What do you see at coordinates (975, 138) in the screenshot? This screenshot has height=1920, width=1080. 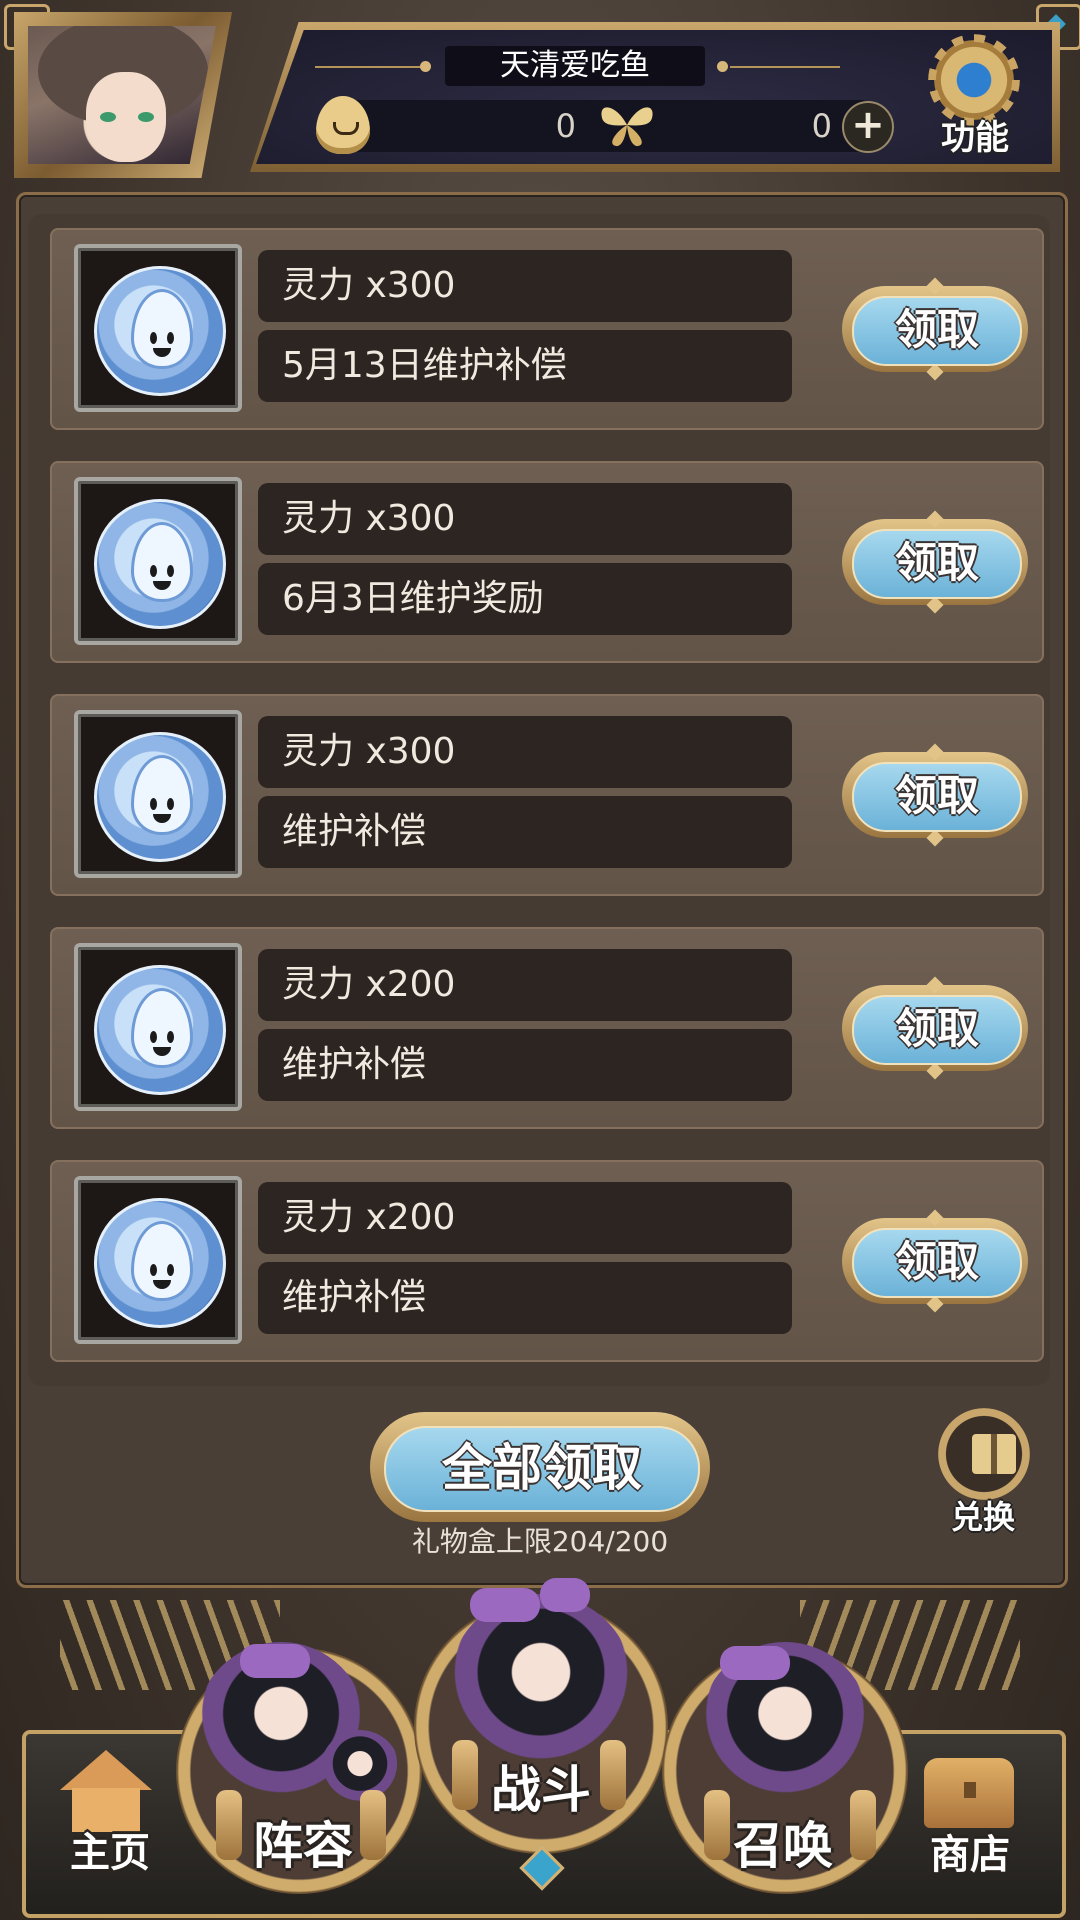 I see `function-label: 功能` at bounding box center [975, 138].